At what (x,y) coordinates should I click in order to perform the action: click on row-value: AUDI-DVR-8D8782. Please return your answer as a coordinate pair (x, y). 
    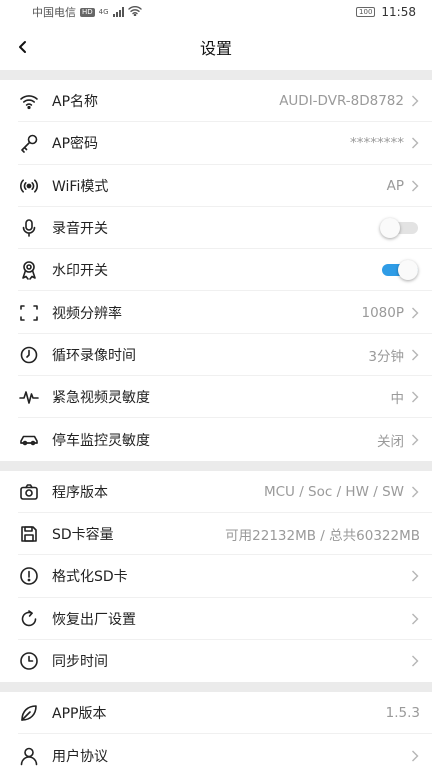
    Looking at the image, I should click on (341, 101).